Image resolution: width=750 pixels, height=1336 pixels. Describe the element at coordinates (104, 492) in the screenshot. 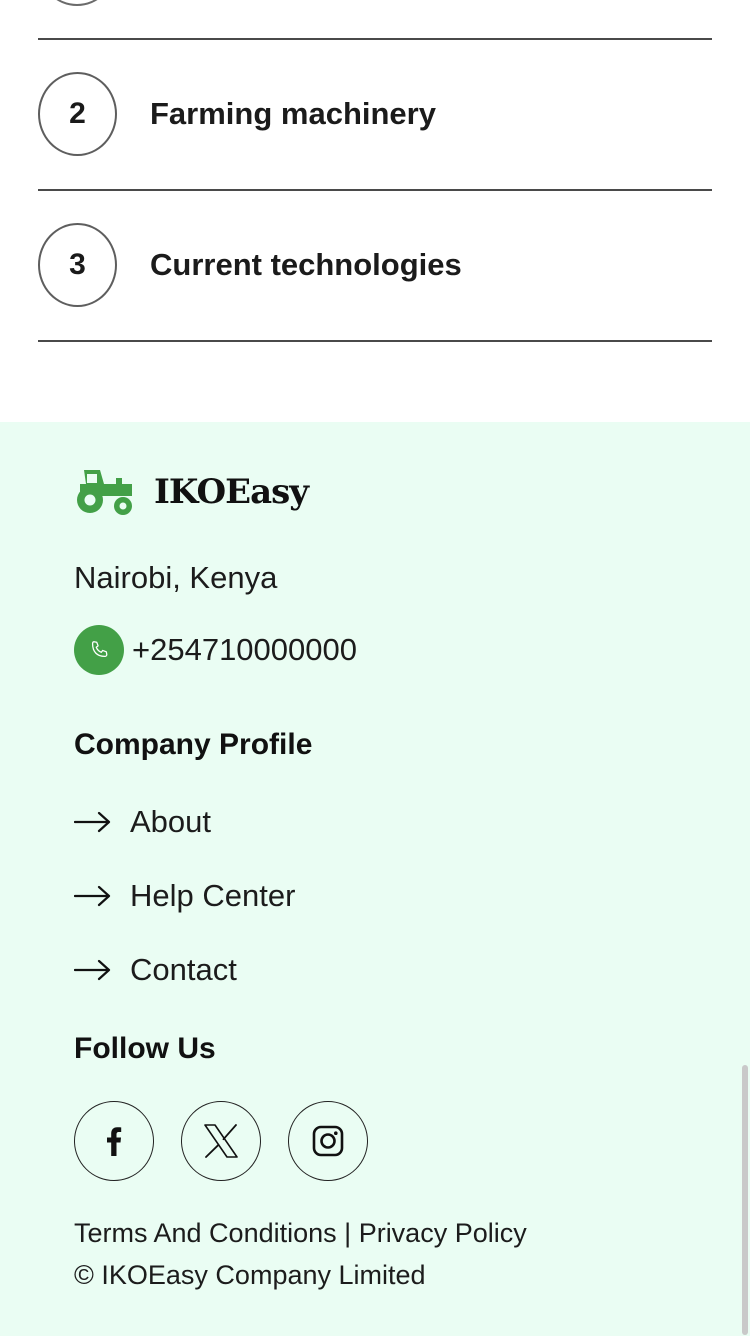

I see `tractor-icon` at that location.